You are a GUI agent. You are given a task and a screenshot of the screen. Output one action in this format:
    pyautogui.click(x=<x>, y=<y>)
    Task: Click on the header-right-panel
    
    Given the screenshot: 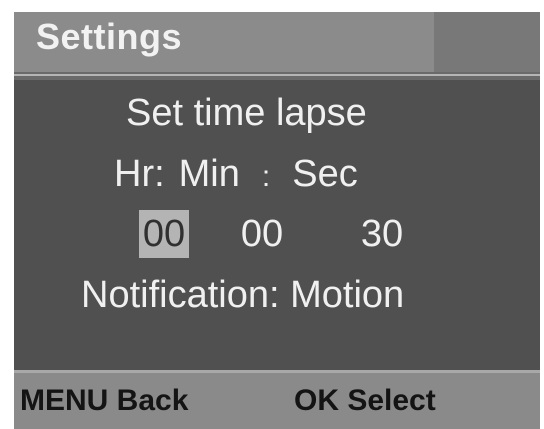 What is the action you would take?
    pyautogui.click(x=487, y=42)
    